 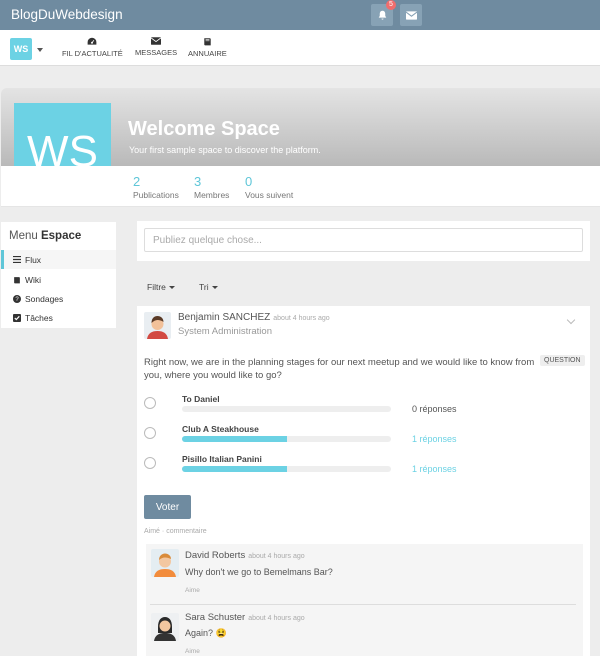 What do you see at coordinates (300, 48) in the screenshot?
I see `main-nav: WS FIL D'ACTUALITÉ MESSAGES ANNUAIRE` at bounding box center [300, 48].